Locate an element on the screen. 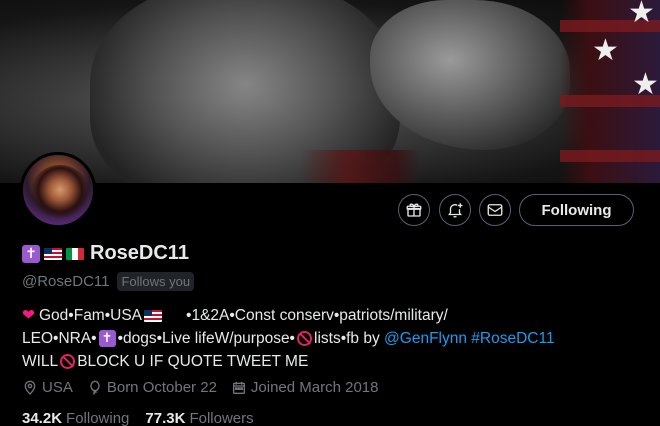  following-count-link: 34.2K Following is located at coordinates (75, 418).